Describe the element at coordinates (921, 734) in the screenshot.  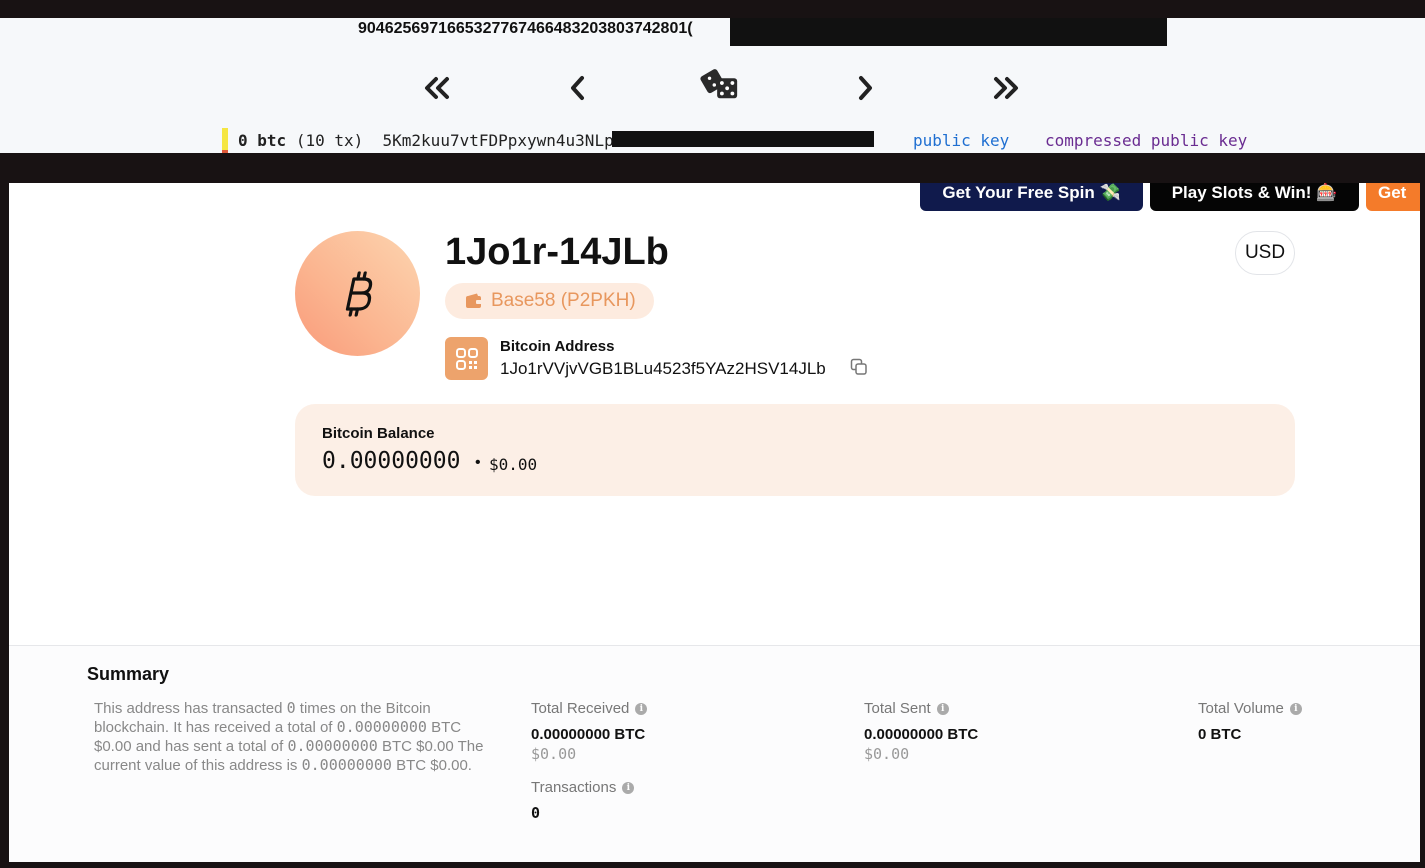
I see `total-sent-btc: 0.00000000 BTC` at that location.